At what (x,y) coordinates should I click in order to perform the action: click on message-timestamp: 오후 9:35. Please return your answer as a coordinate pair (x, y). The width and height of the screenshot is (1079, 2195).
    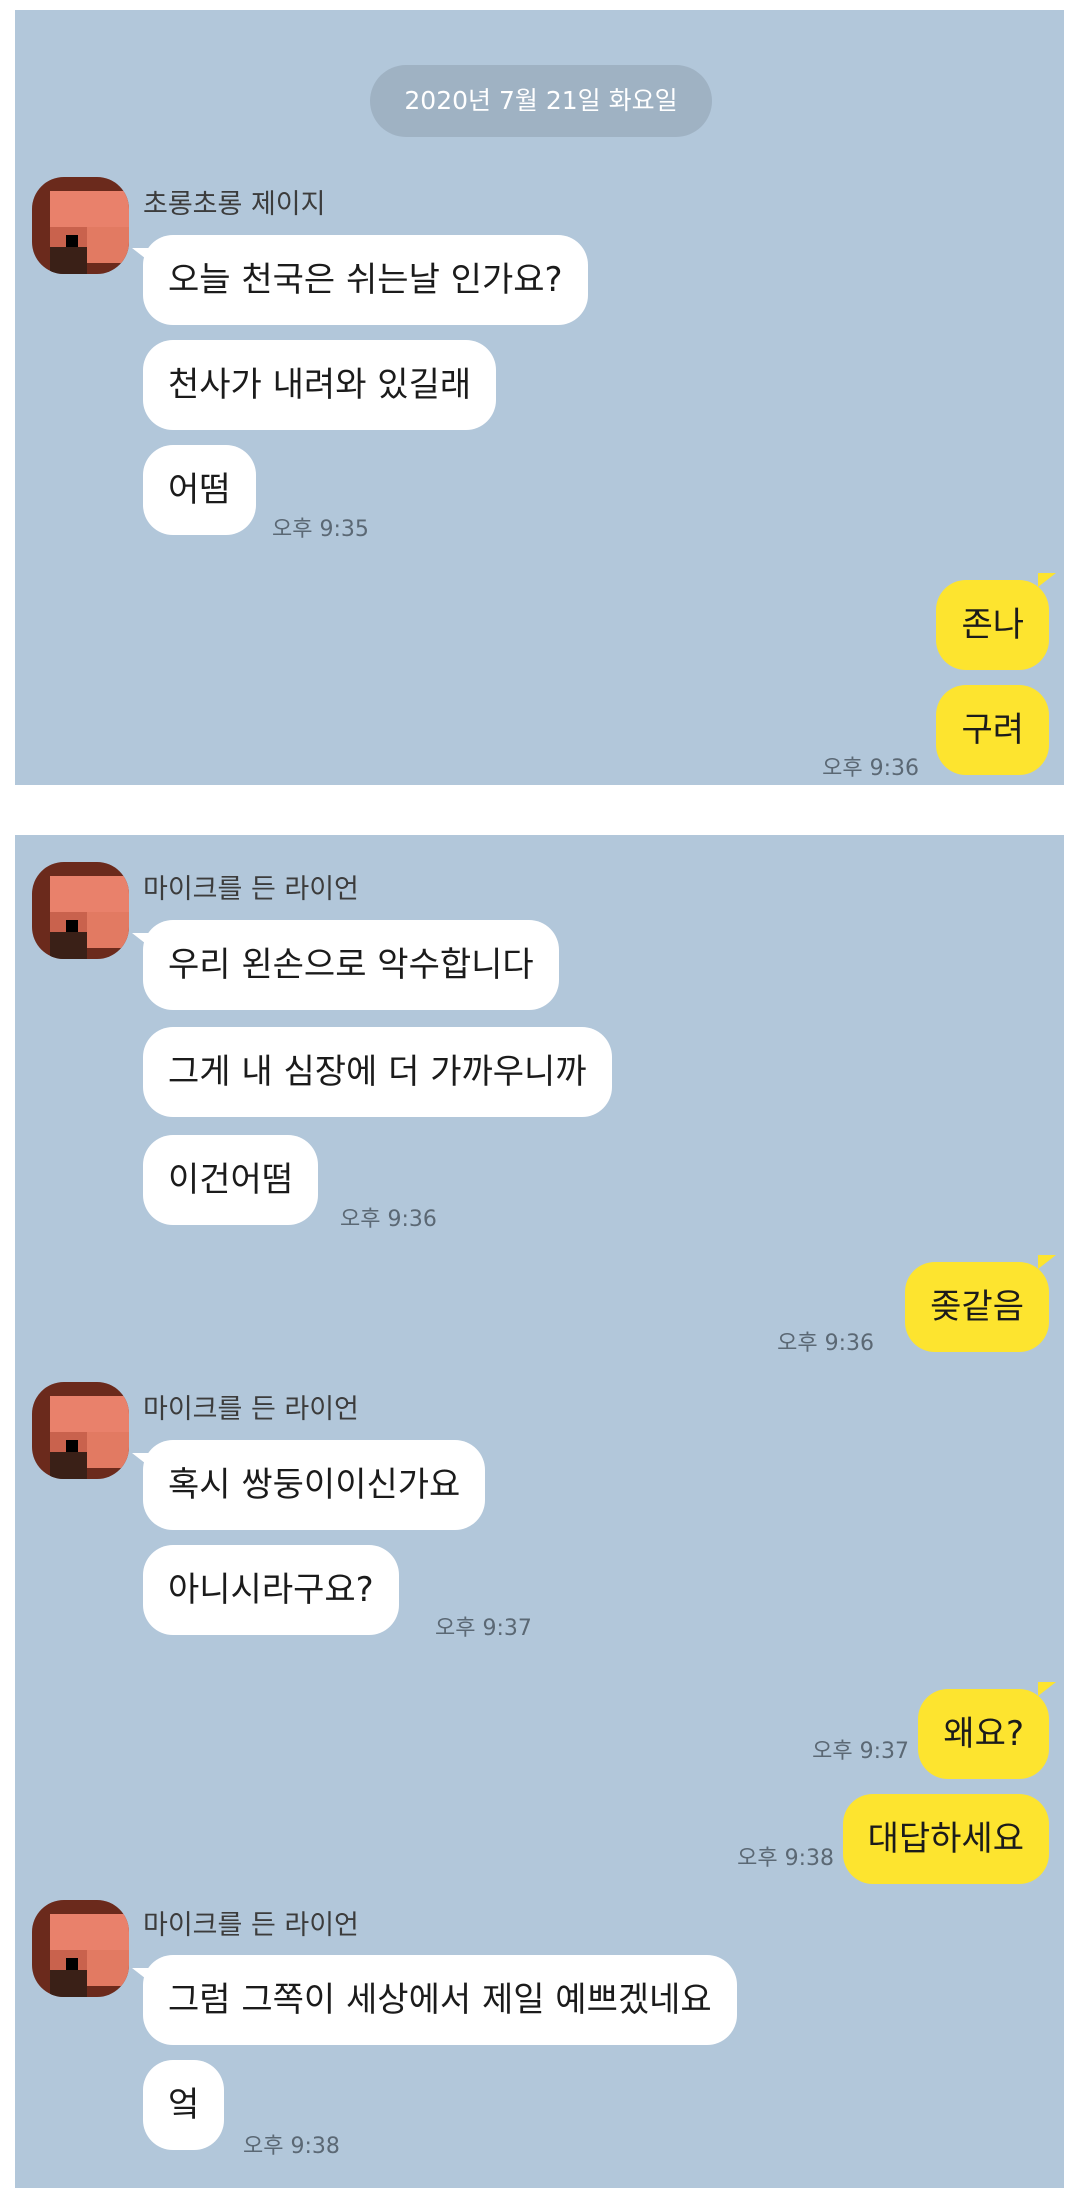
    Looking at the image, I should click on (320, 529).